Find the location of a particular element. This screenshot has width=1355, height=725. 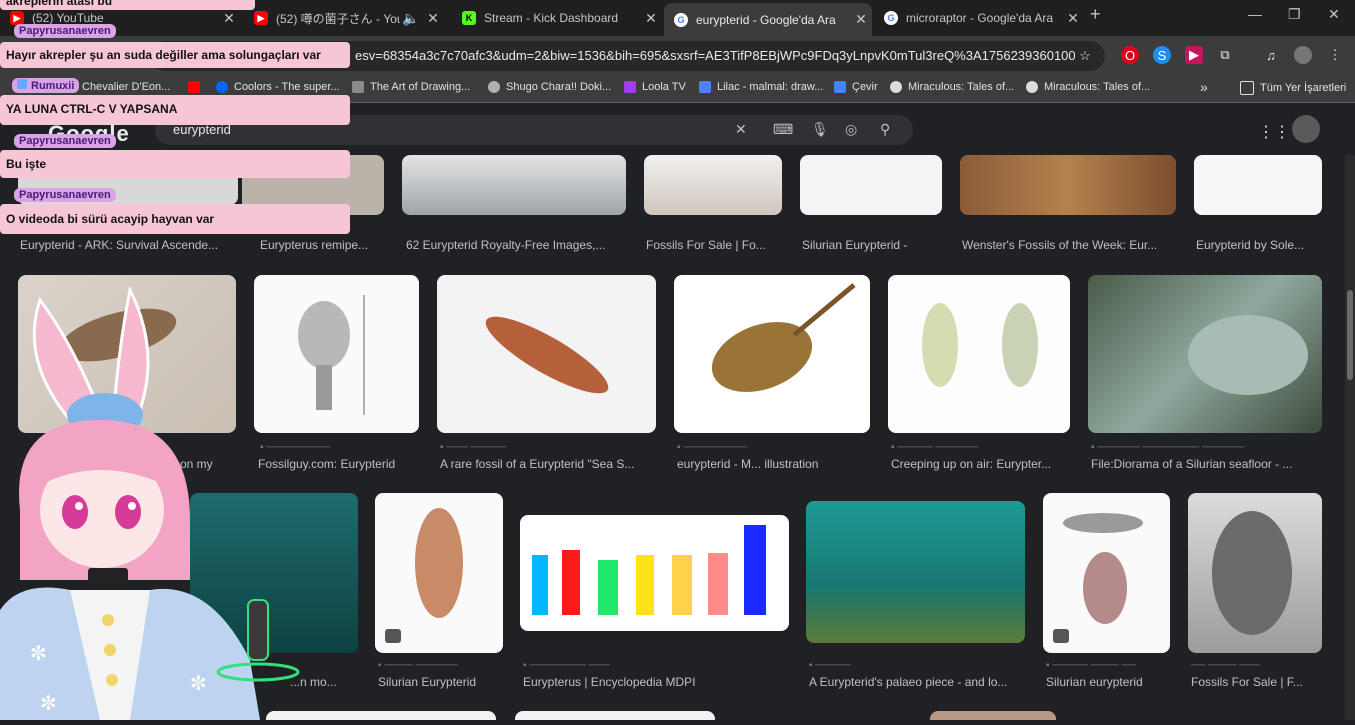

chat-message: Bu işte is located at coordinates (175, 164).